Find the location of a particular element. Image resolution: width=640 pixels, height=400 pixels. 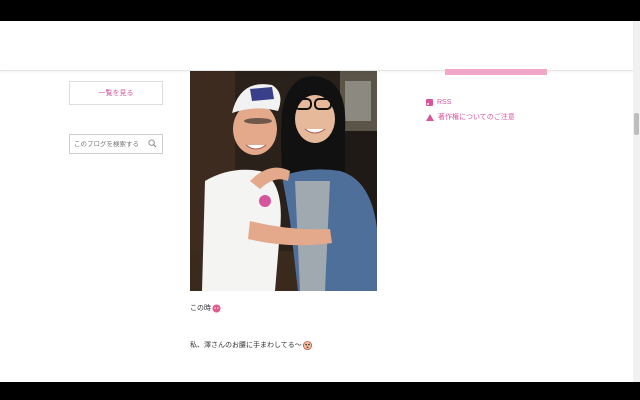

warning-icon is located at coordinates (430, 117).